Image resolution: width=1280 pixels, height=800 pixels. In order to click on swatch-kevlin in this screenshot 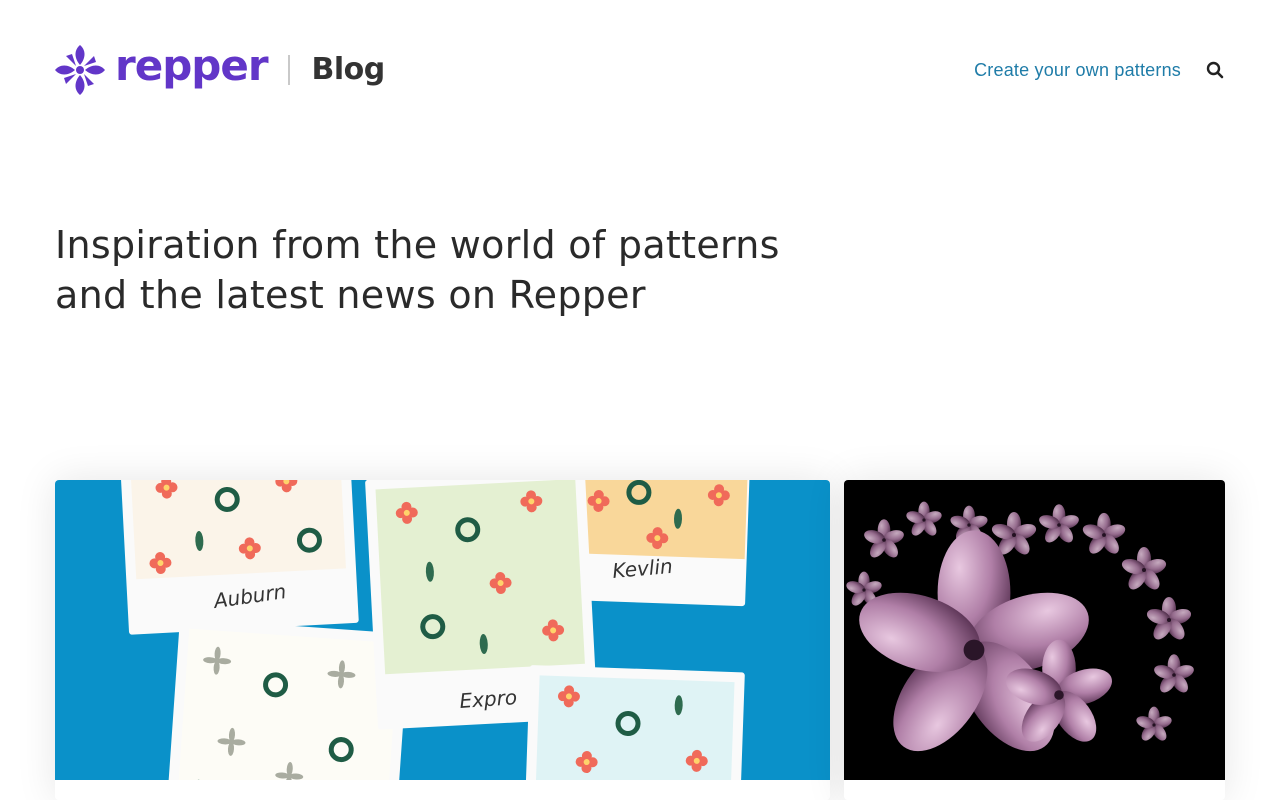, I will do `click(657, 543)`.